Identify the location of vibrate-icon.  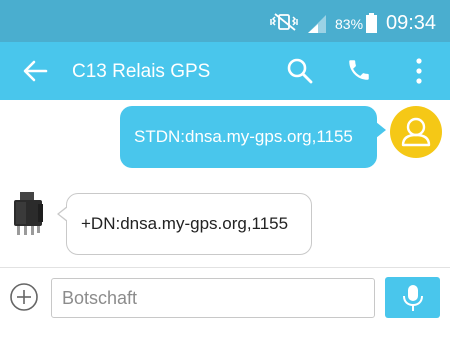
(284, 22).